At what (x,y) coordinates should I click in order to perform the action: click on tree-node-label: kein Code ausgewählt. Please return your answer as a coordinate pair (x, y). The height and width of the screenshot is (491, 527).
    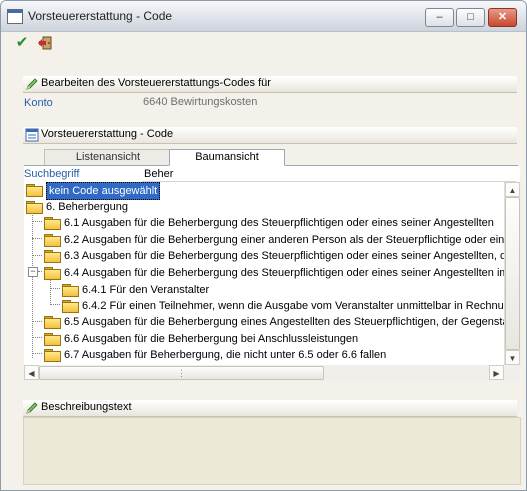
    Looking at the image, I should click on (103, 191).